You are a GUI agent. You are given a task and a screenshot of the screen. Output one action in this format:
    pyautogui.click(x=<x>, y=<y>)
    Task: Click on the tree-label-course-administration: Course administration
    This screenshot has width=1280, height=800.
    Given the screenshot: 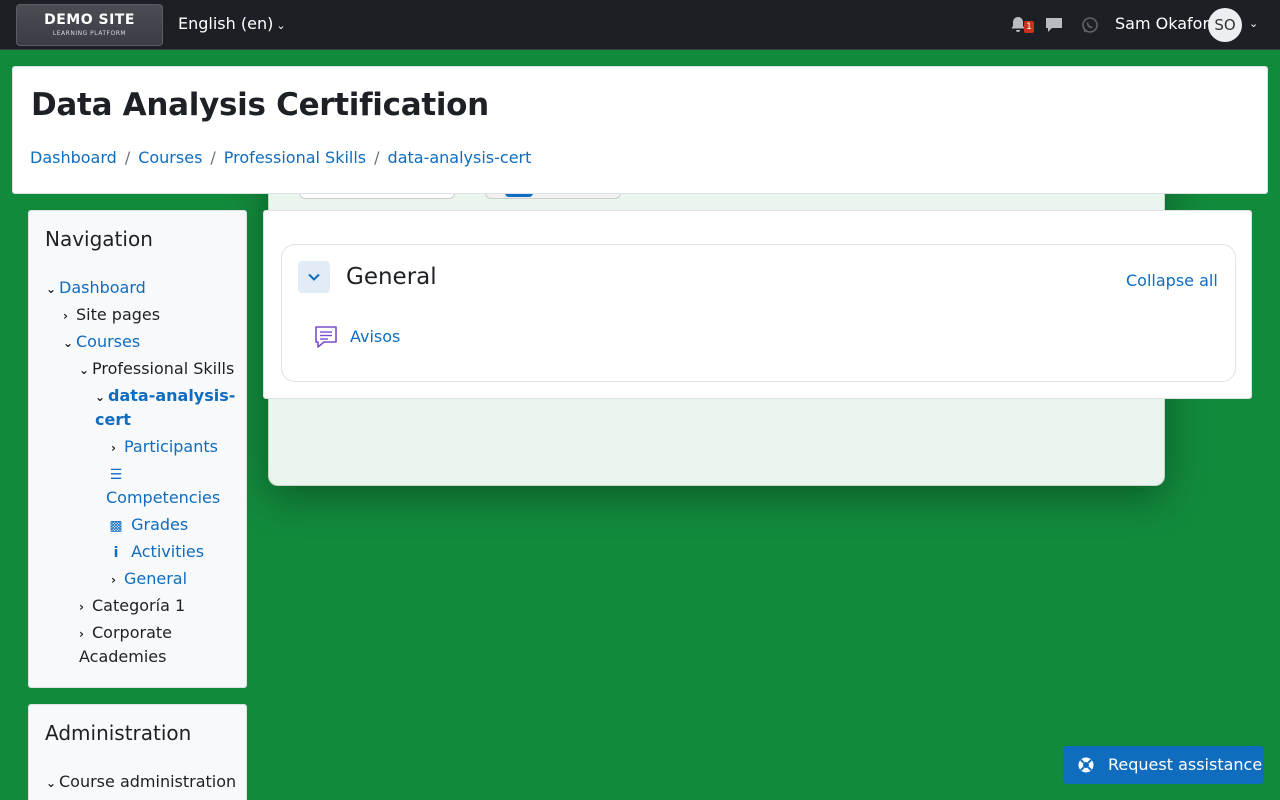 What is the action you would take?
    pyautogui.click(x=147, y=781)
    